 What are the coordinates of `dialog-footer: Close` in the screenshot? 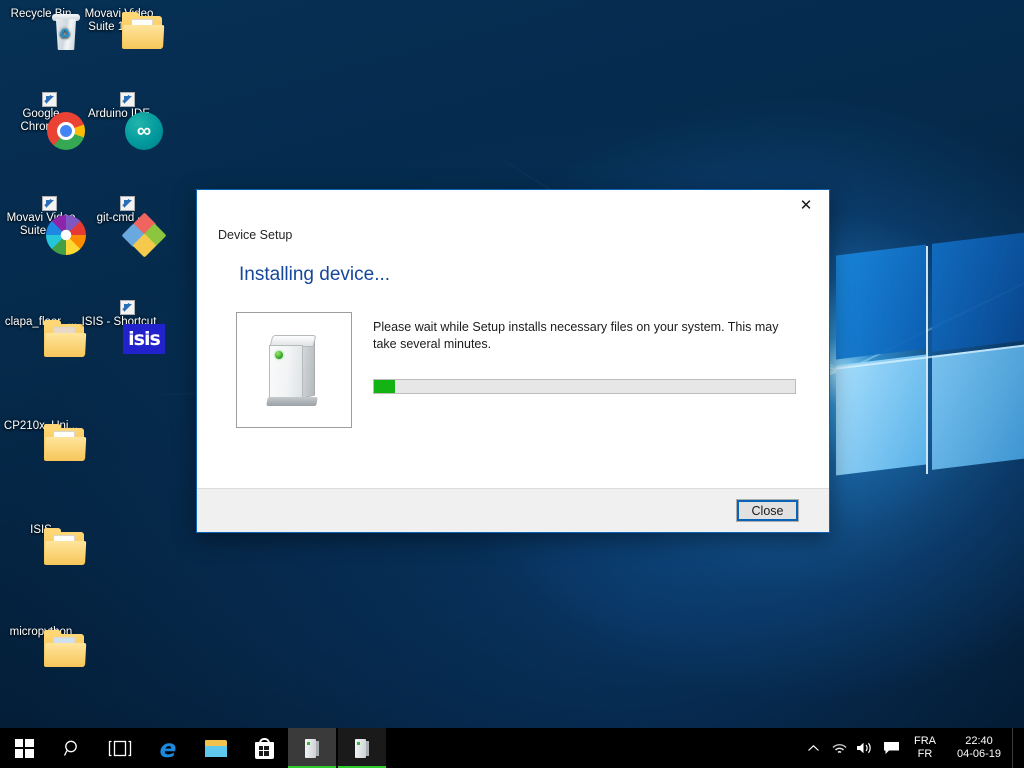 It's located at (513, 510).